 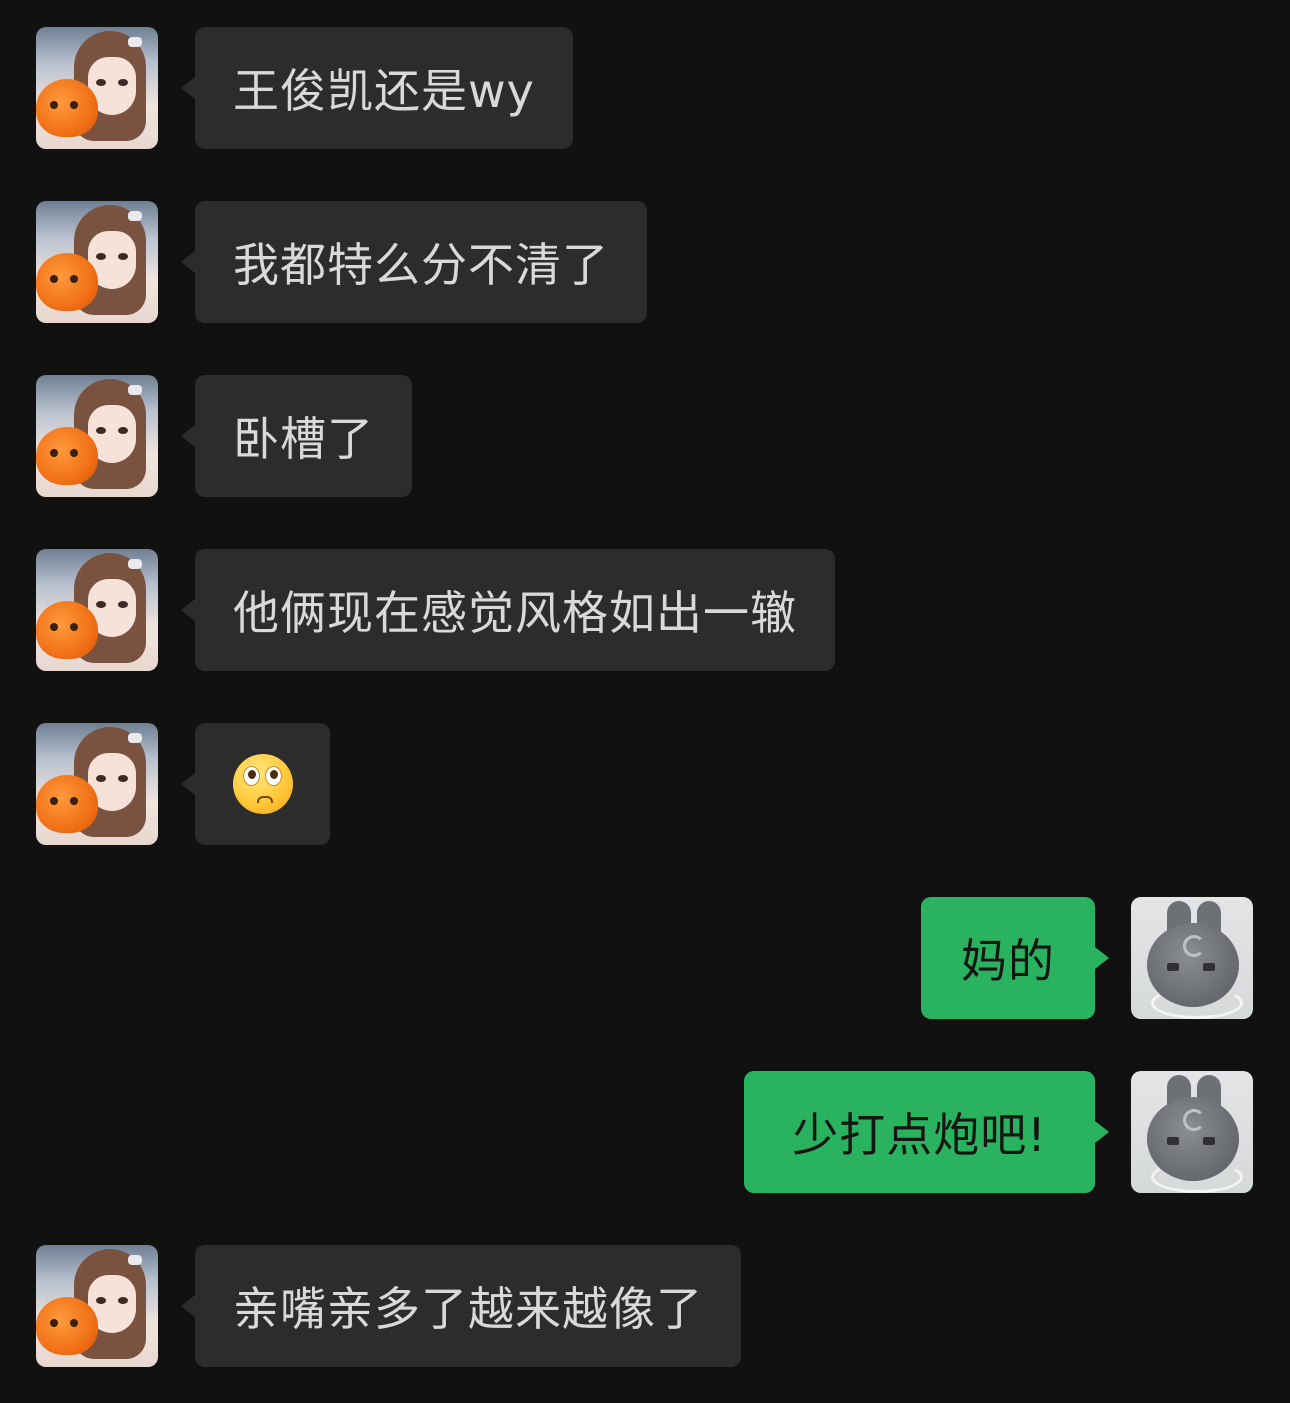 What do you see at coordinates (384, 91) in the screenshot?
I see `message-text: 王俊凯还是wy` at bounding box center [384, 91].